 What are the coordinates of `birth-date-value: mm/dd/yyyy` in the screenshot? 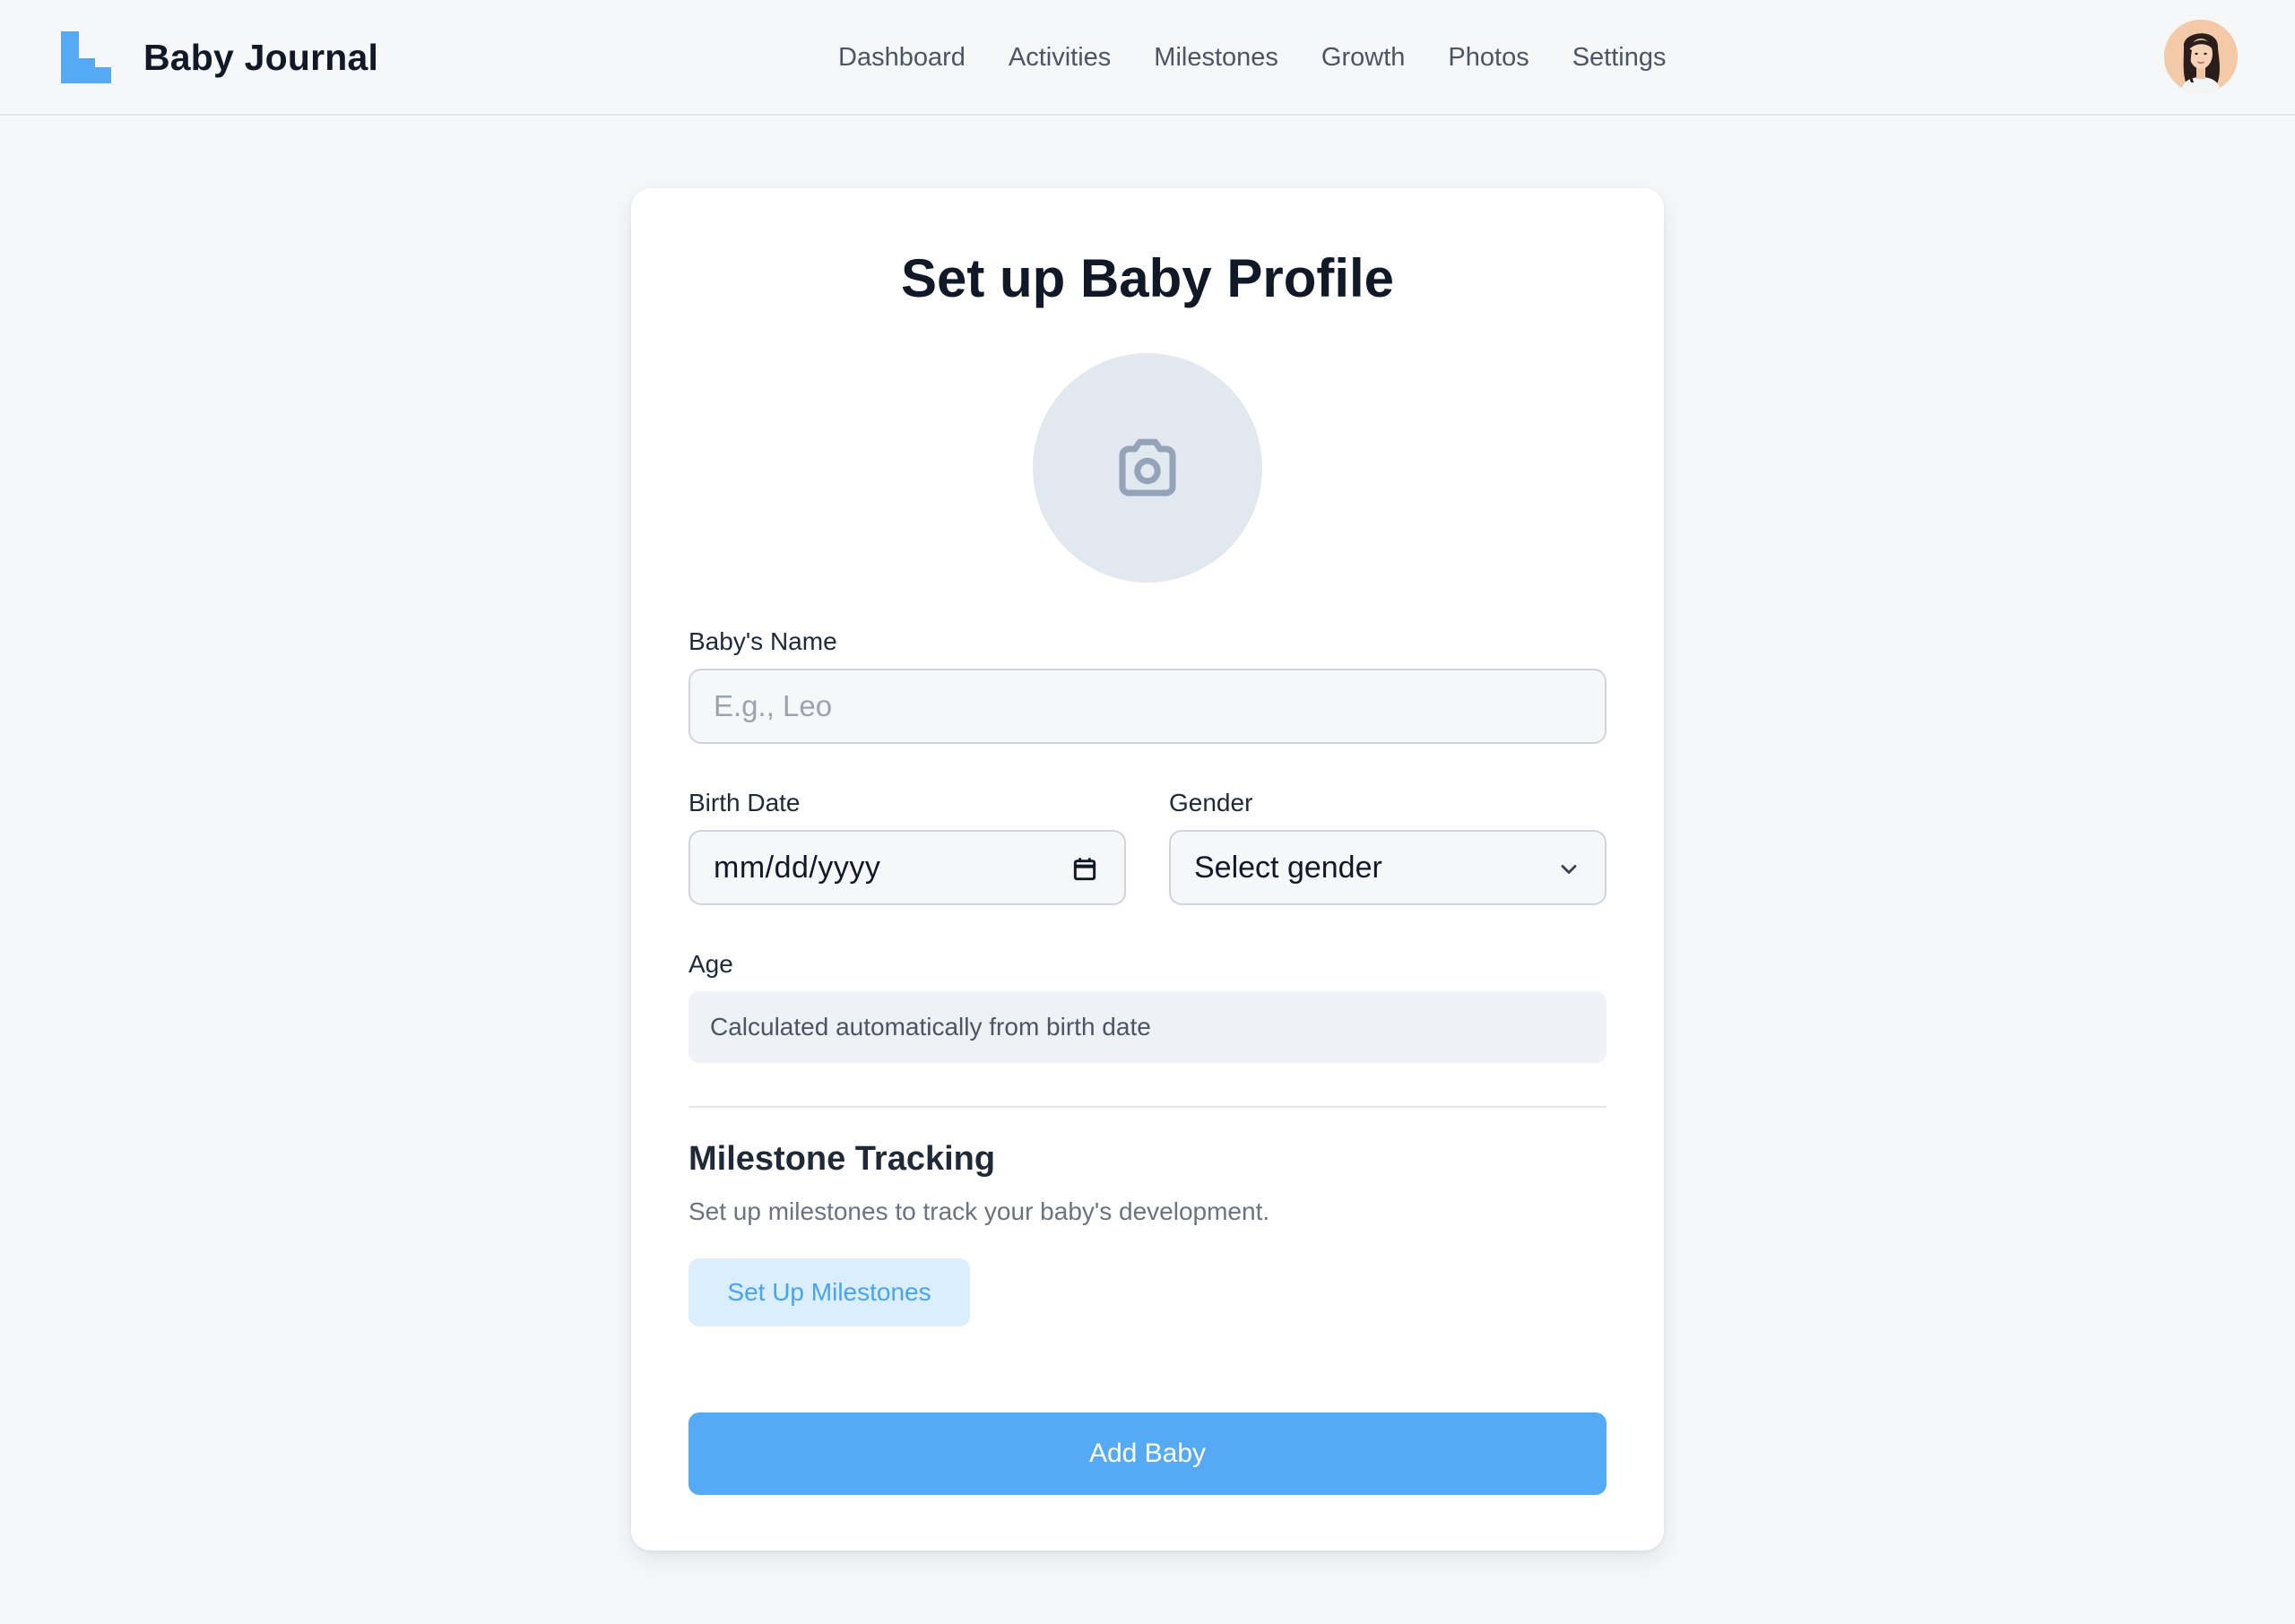 It's located at (798, 867).